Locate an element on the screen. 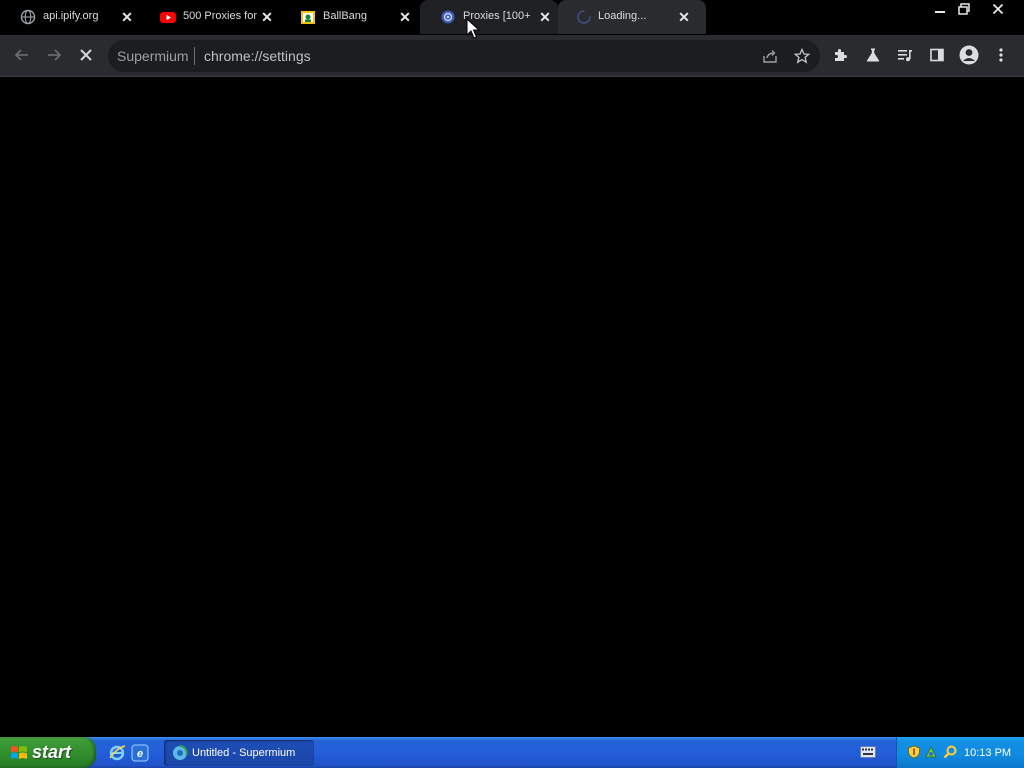 The height and width of the screenshot is (768, 1024). close-window-button is located at coordinates (998, 9).